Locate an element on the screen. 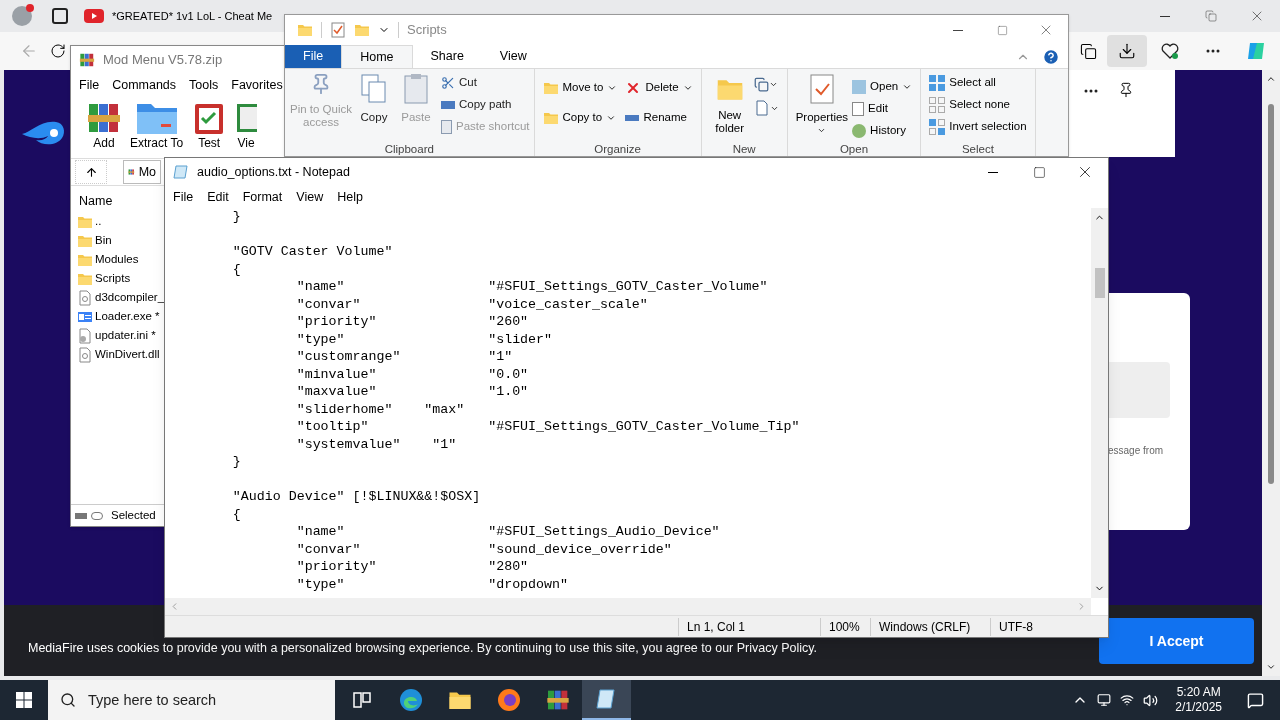 This screenshot has height=720, width=1280. copy-path-button: Copy path is located at coordinates (485, 105).